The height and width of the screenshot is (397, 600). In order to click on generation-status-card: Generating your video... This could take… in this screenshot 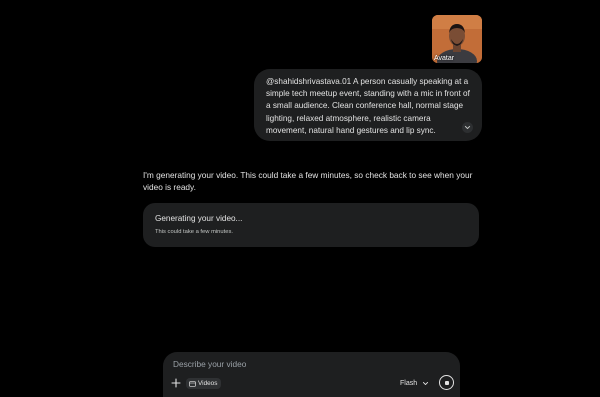, I will do `click(311, 225)`.